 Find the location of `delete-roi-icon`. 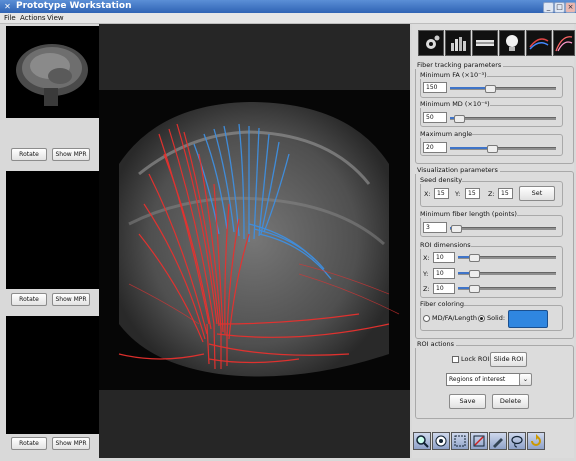

delete-roi-icon is located at coordinates (479, 441).